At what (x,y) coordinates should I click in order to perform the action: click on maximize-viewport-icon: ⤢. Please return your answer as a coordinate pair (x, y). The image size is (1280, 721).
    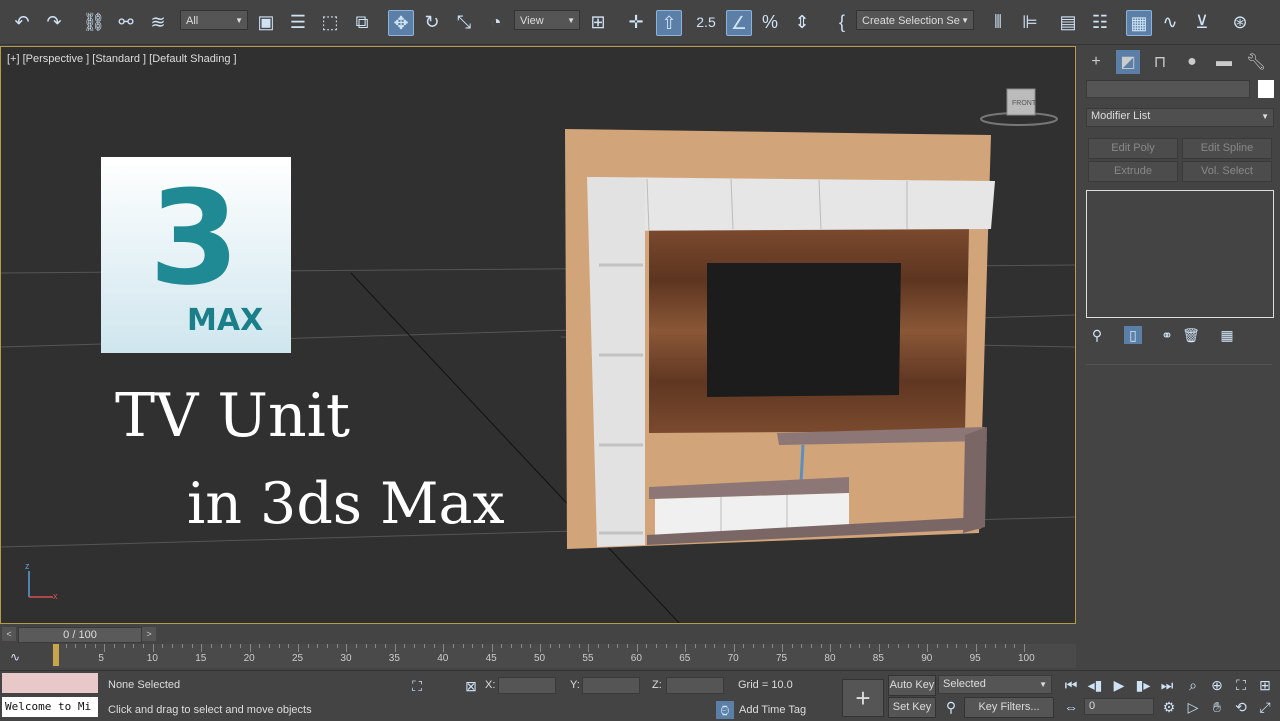
    Looking at the image, I should click on (1265, 707).